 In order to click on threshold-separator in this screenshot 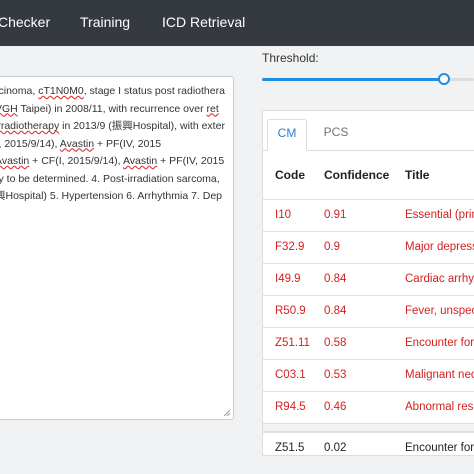, I will do `click(368, 427)`.